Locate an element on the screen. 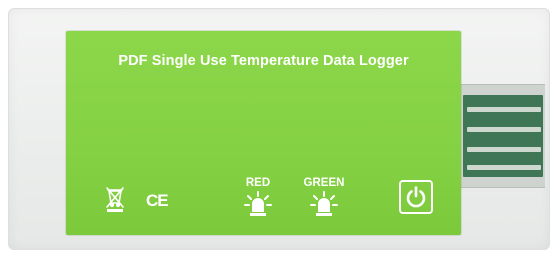 Image resolution: width=558 pixels, height=254 pixels. product-title: PDF Single Use Temperature Data Logger is located at coordinates (263, 61).